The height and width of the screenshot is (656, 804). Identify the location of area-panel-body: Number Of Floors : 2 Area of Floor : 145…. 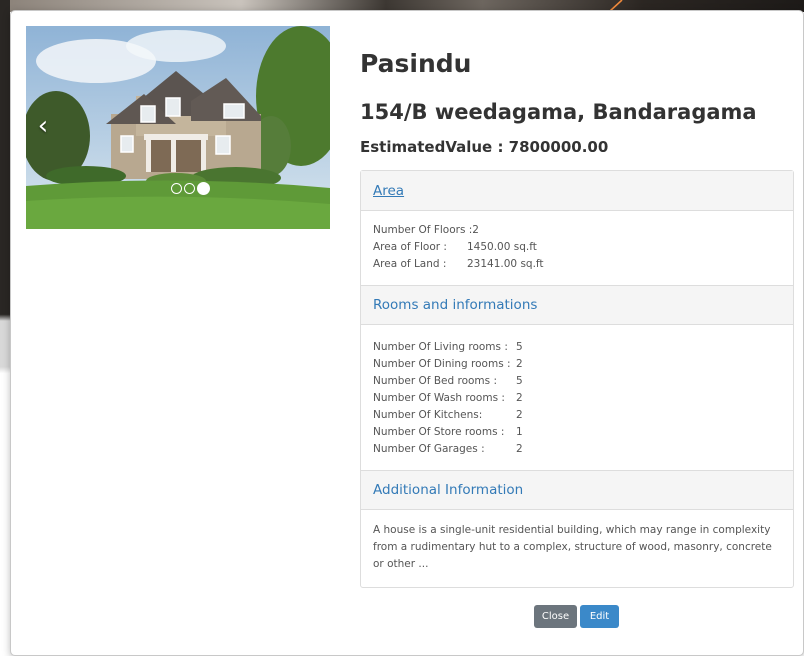
(577, 248).